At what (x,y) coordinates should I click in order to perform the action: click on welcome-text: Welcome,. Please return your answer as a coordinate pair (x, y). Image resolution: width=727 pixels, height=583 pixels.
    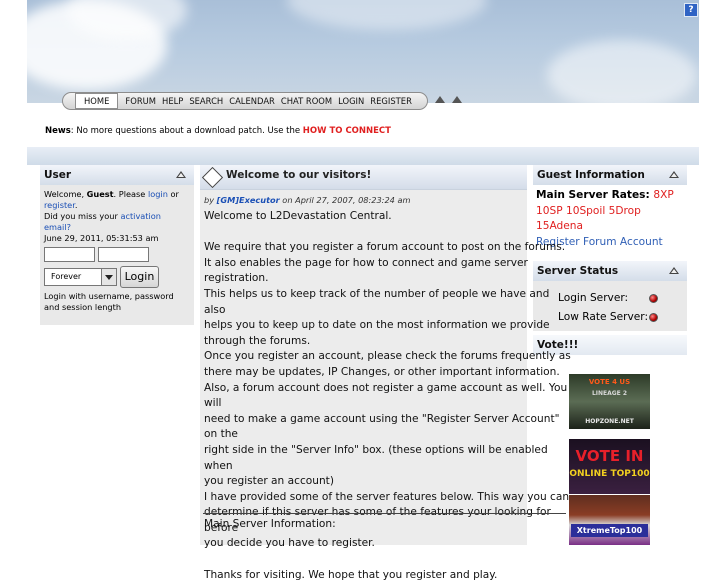
    Looking at the image, I should click on (65, 194).